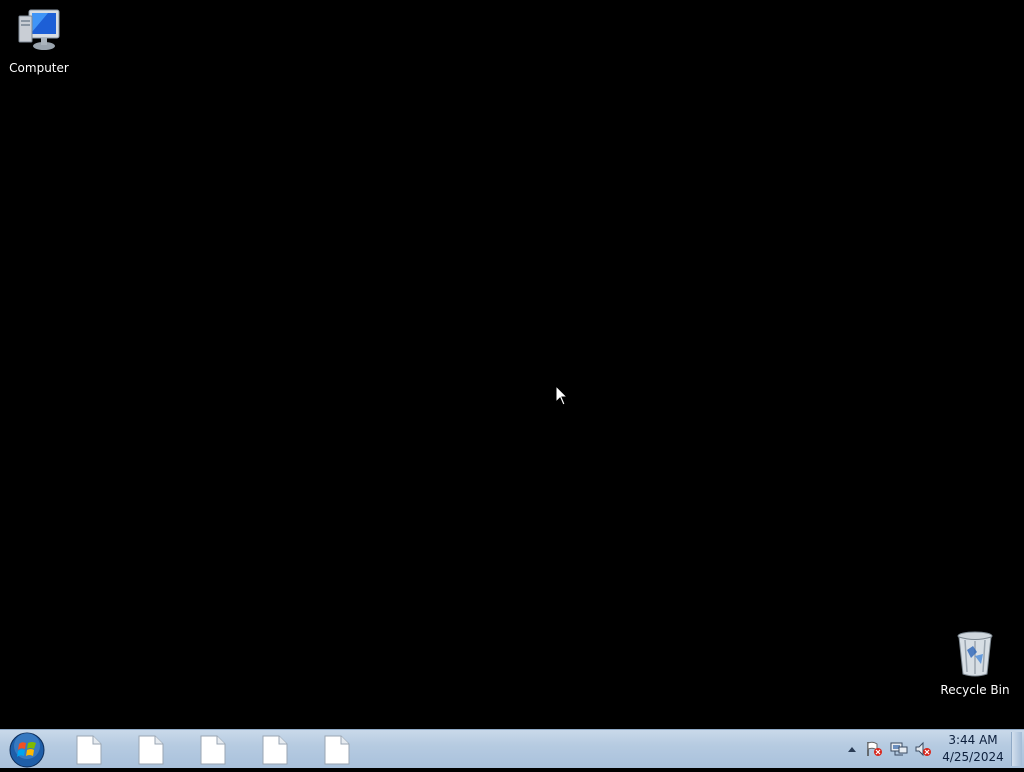 This screenshot has height=772, width=1024. What do you see at coordinates (512, 748) in the screenshot?
I see `taskbar: 3:44 AM 4/25/2024` at bounding box center [512, 748].